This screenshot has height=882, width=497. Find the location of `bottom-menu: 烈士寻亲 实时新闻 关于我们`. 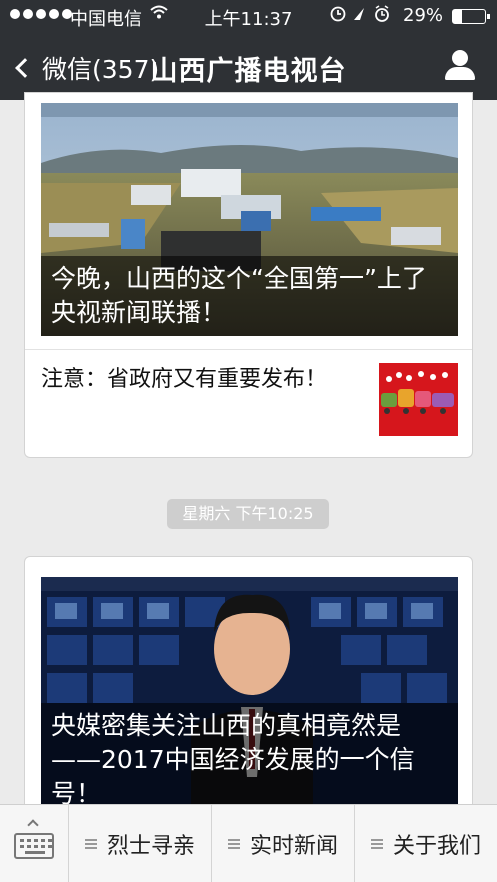

bottom-menu: 烈士寻亲 实时新闻 关于我们 is located at coordinates (248, 843).